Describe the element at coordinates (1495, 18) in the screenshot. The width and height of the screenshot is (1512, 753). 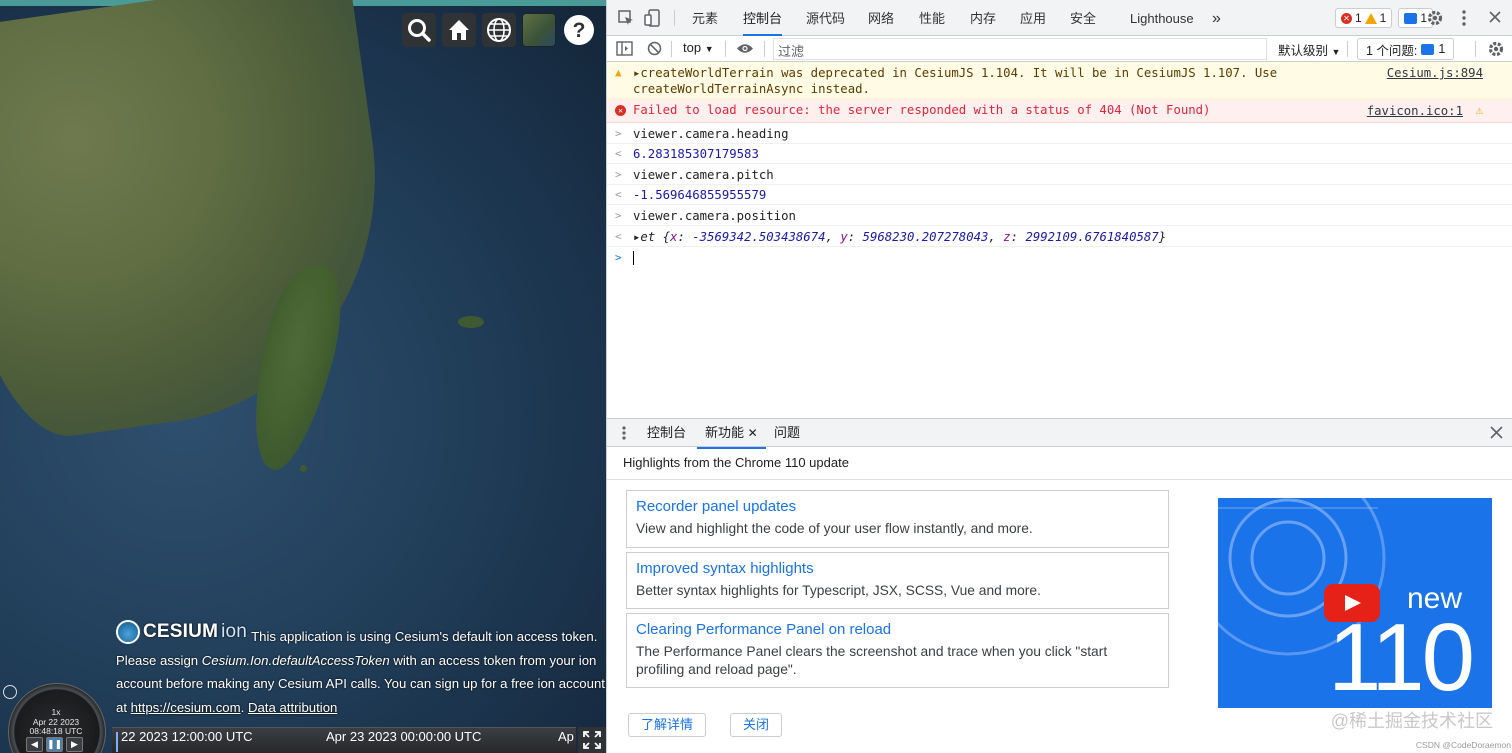
I see `close-devtools-icon` at that location.